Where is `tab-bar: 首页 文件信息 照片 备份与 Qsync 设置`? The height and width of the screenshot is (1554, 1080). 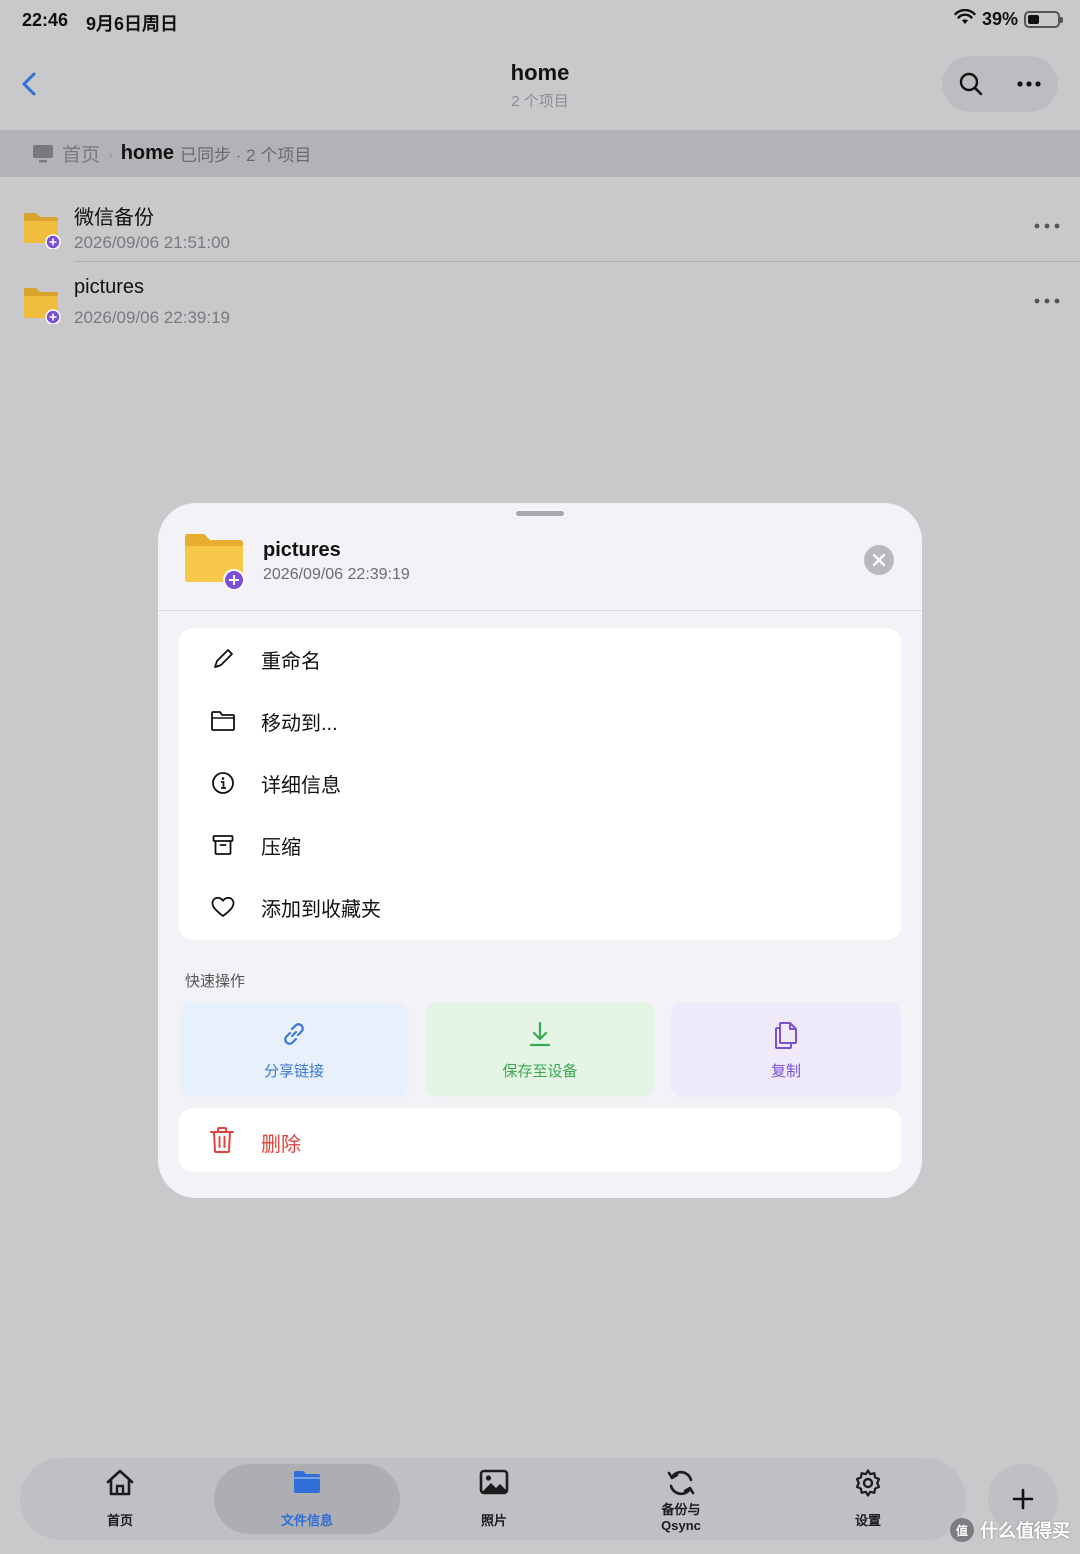 tab-bar: 首页 文件信息 照片 备份与 Qsync 设置 is located at coordinates (493, 1499).